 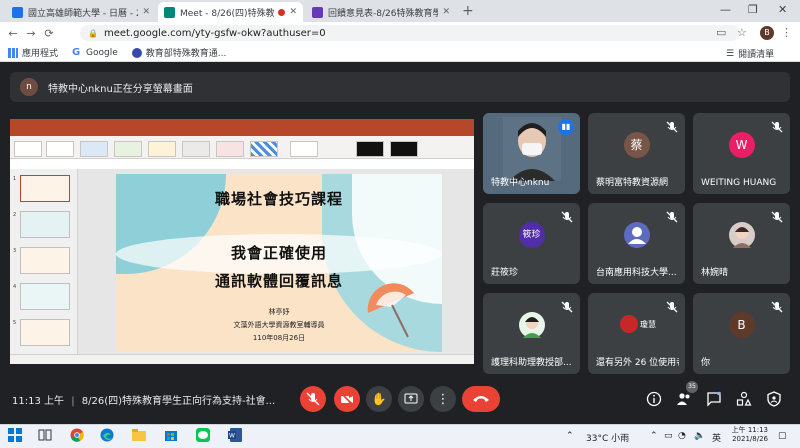 What do you see at coordinates (400, 87) in the screenshot?
I see `presenter-banner: n 特教中心nknu正在分享螢幕畫面` at bounding box center [400, 87].